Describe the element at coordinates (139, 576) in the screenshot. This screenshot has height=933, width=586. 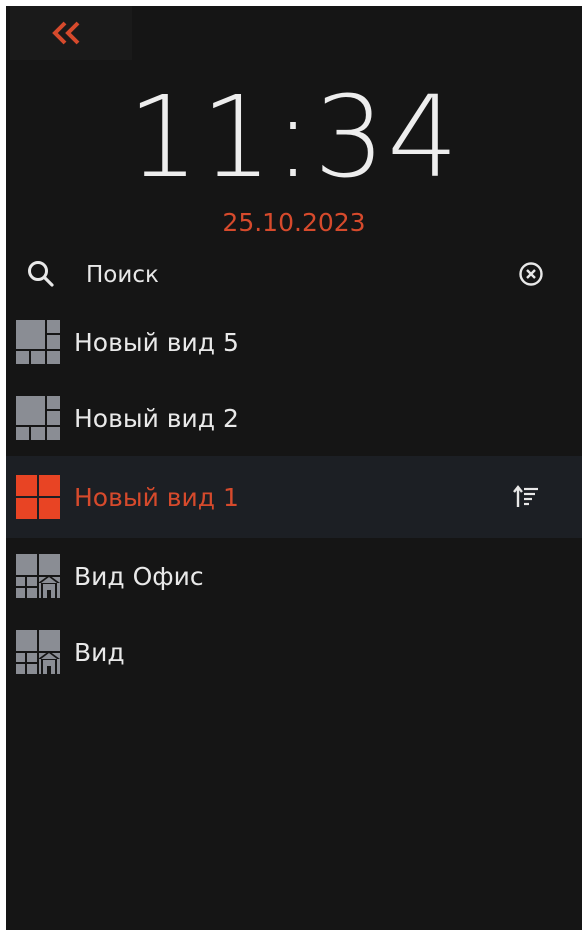
I see `view-item-label: Вид Офис` at that location.